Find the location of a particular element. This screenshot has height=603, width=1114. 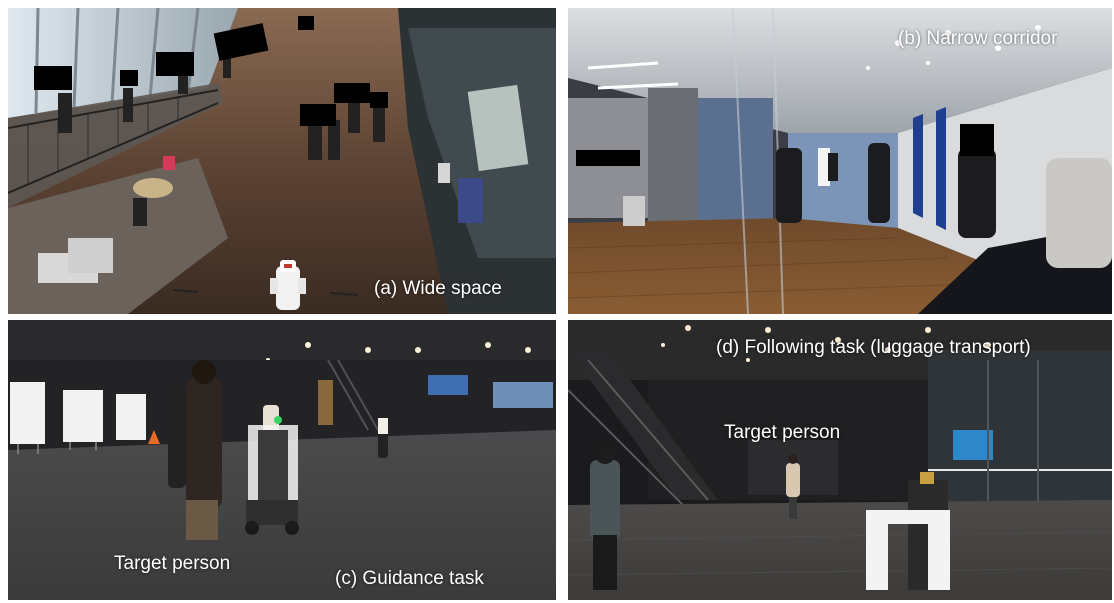

caption-guidance-task: (c) Guidance task is located at coordinates (409, 578).